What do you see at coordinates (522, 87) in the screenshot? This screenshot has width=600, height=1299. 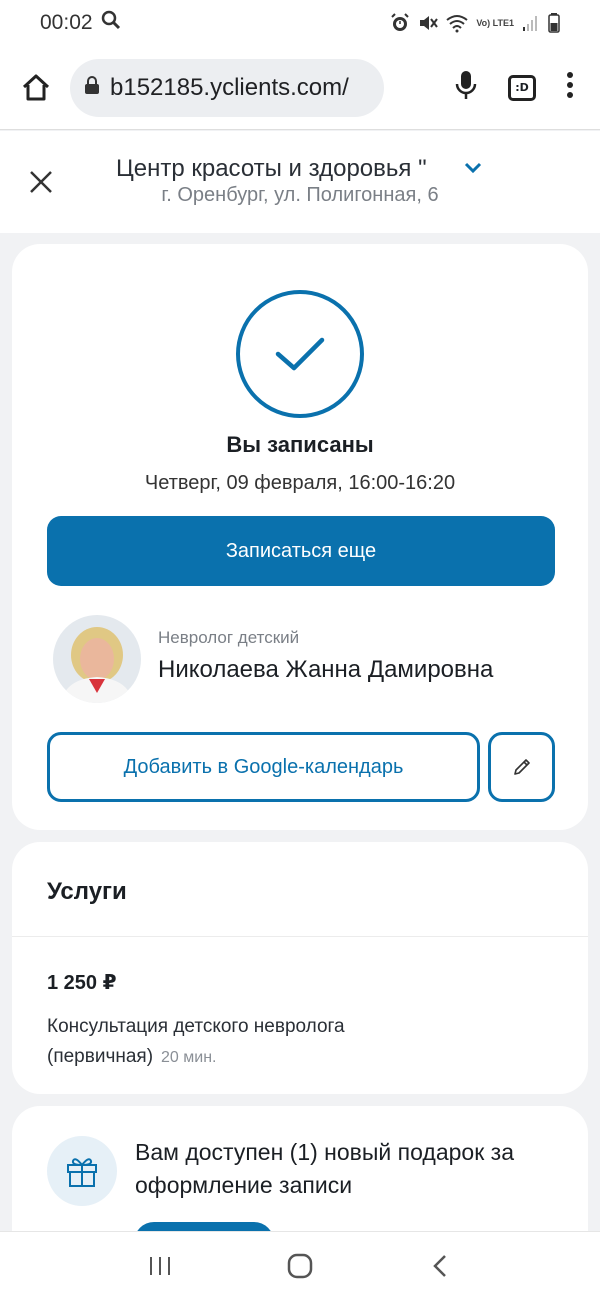 I see `tab-switcher-button: :D` at bounding box center [522, 87].